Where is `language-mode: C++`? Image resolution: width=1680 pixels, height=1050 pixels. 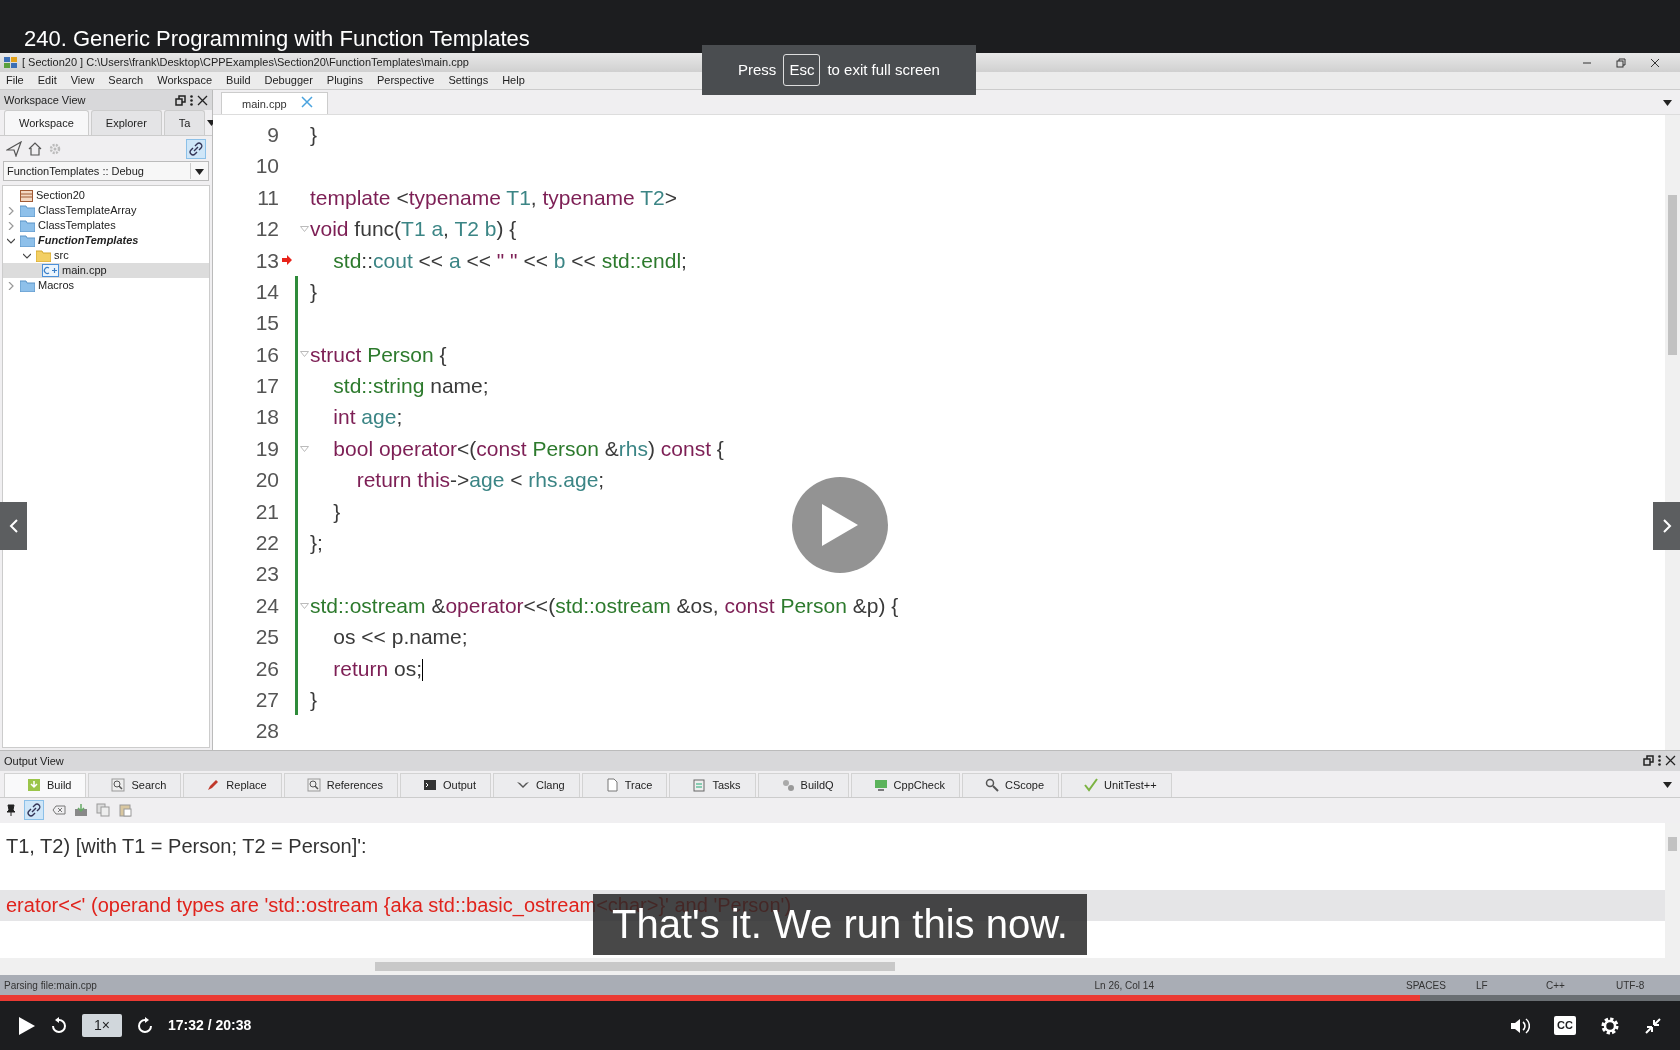 language-mode: C++ is located at coordinates (1581, 985).